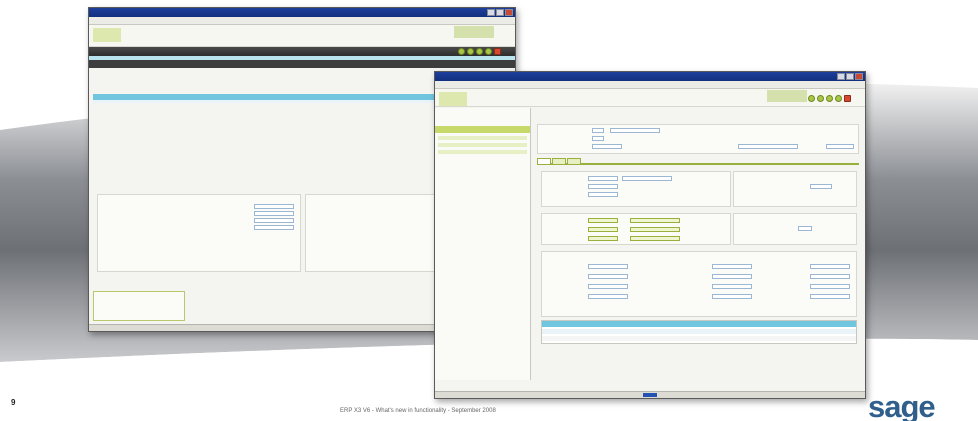 The image size is (978, 421). What do you see at coordinates (302, 51) in the screenshot?
I see `back-window-toolbar` at bounding box center [302, 51].